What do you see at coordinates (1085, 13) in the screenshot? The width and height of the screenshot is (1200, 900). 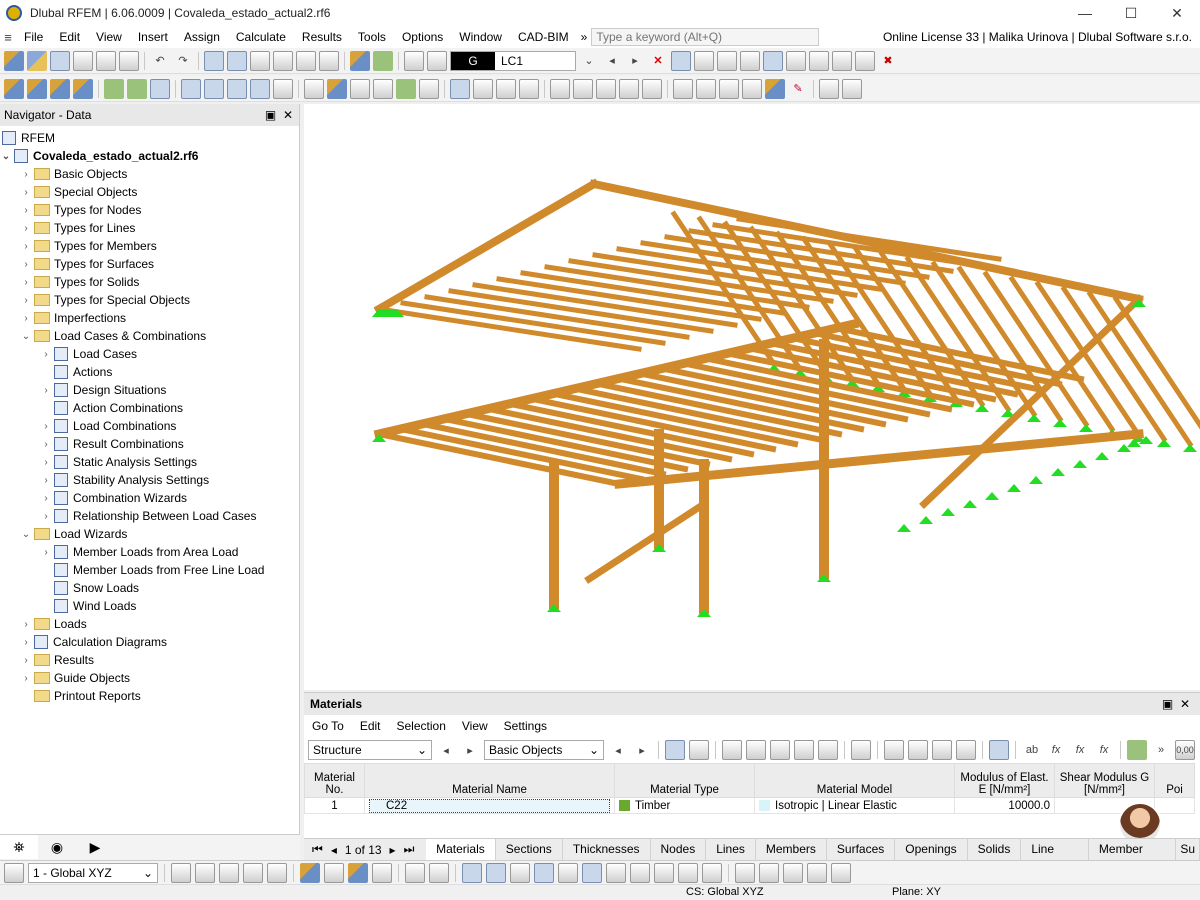 I see `minimize-button: —` at bounding box center [1085, 13].